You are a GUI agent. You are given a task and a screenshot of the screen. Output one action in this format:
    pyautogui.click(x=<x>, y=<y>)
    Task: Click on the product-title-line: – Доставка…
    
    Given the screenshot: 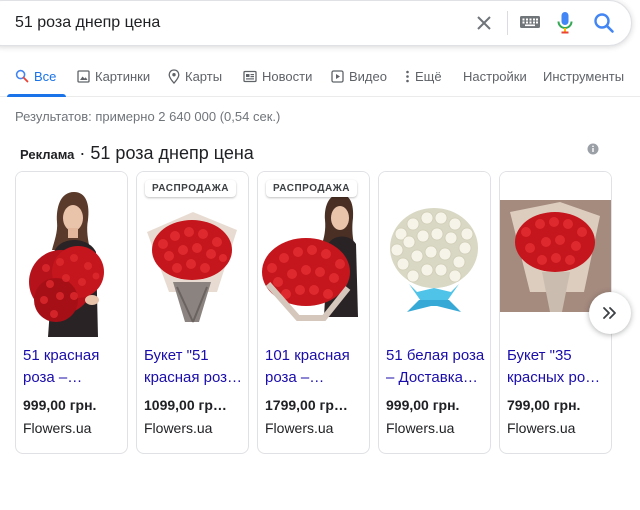 What is the action you would take?
    pyautogui.click(x=432, y=377)
    